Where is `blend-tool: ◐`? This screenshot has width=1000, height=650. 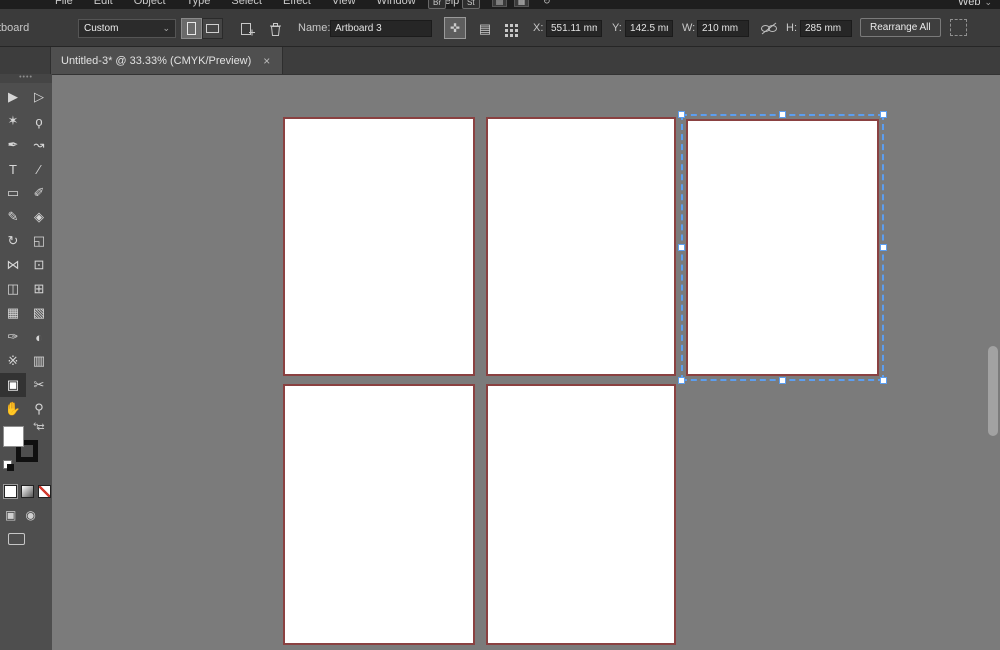
blend-tool: ◐ is located at coordinates (39, 337).